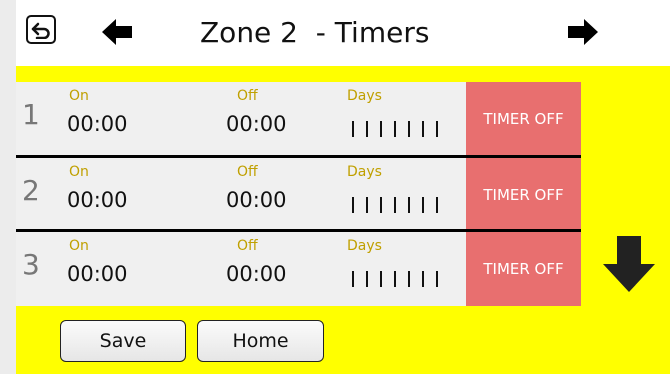 This screenshot has width=670, height=374. I want to click on back-button, so click(41, 29).